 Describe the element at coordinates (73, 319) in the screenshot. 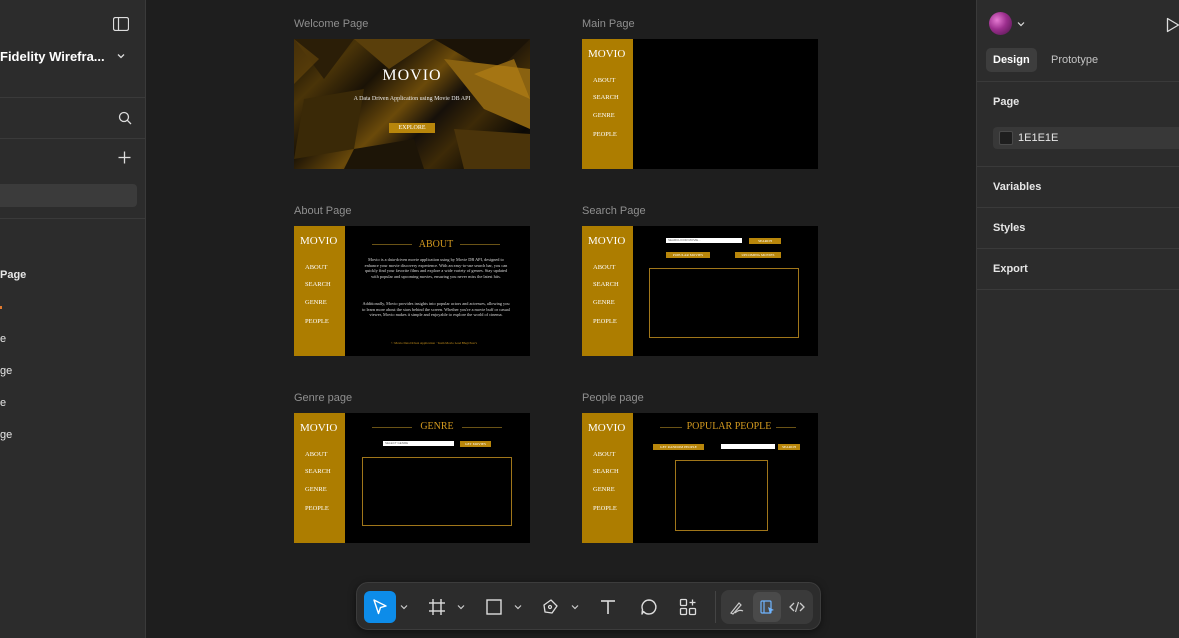

I see `layers-panel: Fidelity Wirefra... Page e ge e ge` at that location.